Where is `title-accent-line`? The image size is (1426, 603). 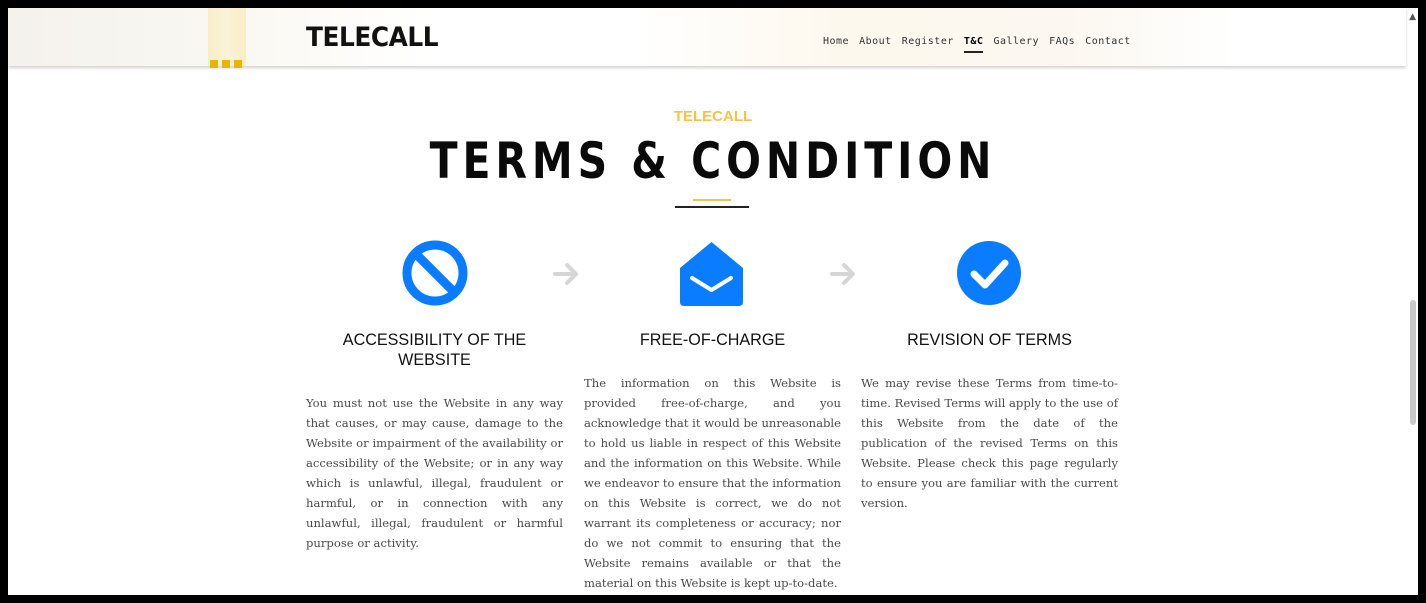
title-accent-line is located at coordinates (712, 200).